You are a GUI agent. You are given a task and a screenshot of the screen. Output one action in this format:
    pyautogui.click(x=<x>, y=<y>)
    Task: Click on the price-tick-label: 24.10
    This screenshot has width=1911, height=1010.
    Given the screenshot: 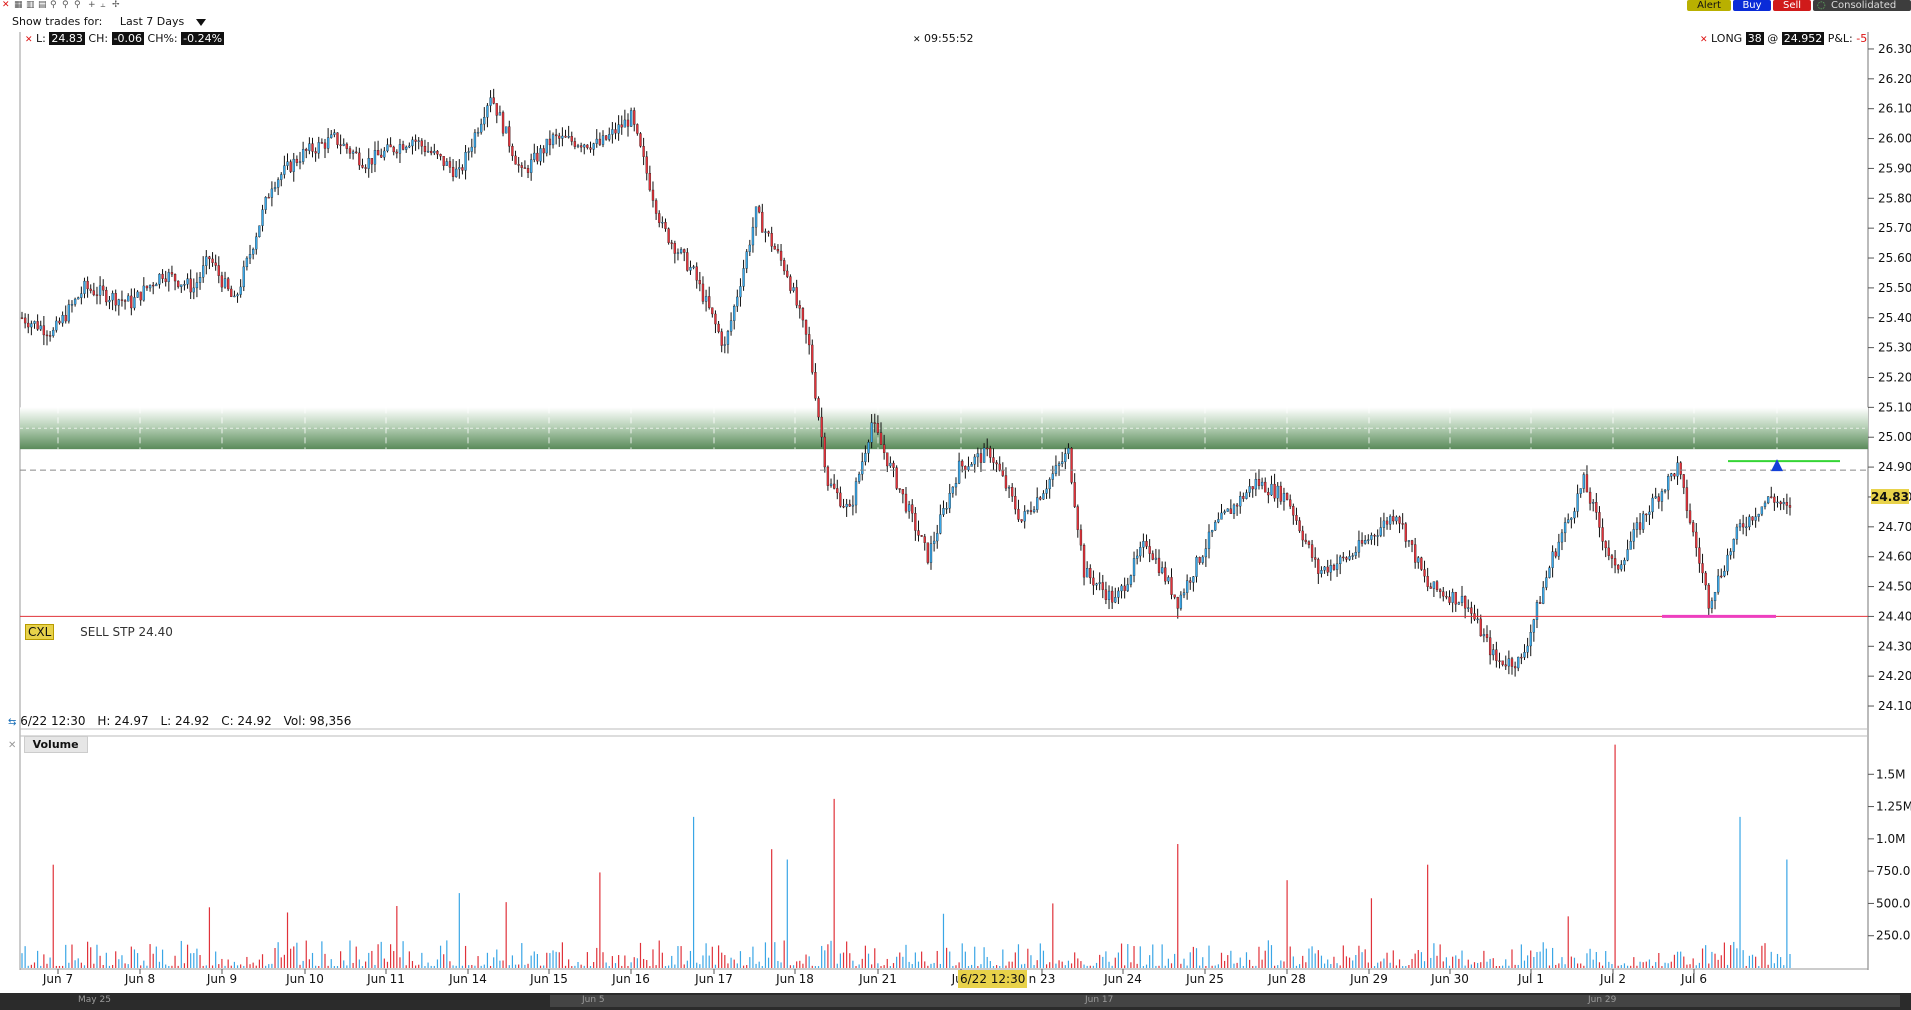 What is the action you would take?
    pyautogui.click(x=1894, y=706)
    